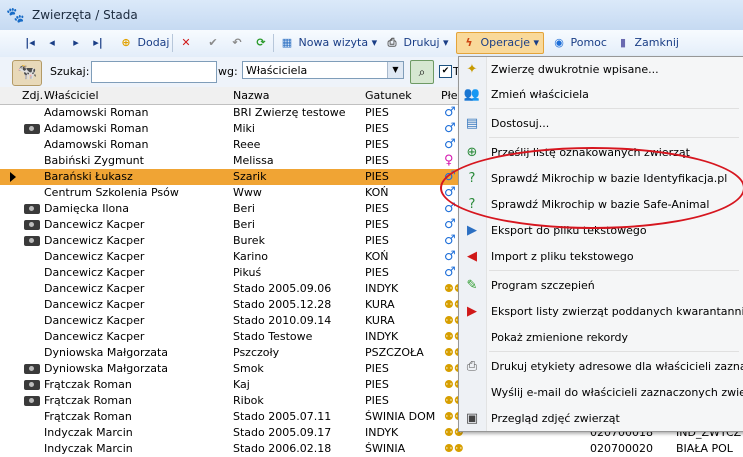  Describe the element at coordinates (449, 95) in the screenshot. I see `col-sex: Płe` at that location.